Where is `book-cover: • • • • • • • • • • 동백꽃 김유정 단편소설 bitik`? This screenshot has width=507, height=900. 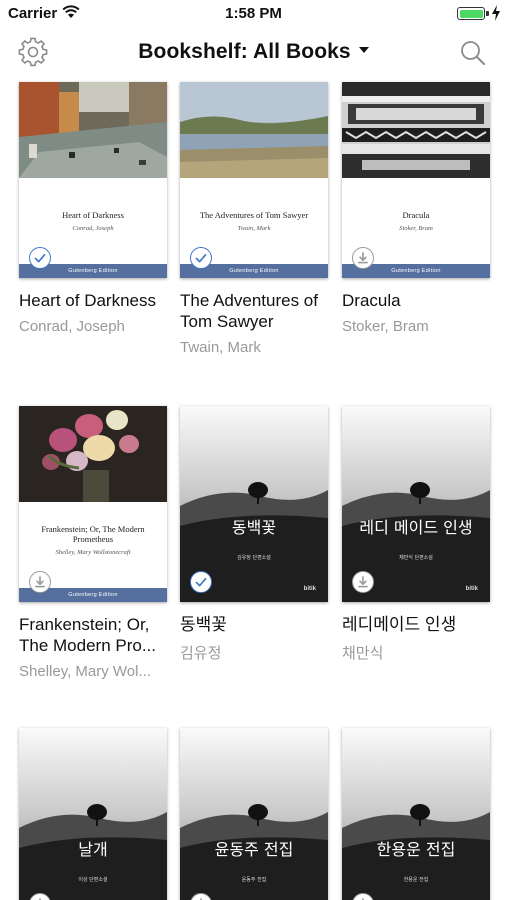
book-cover: • • • • • • • • • • 동백꽃 김유정 단편소설 bitik is located at coordinates (254, 504).